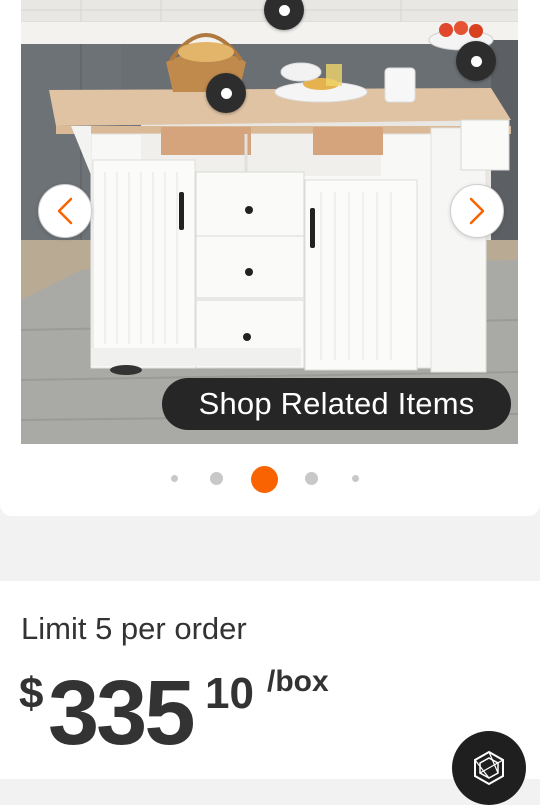 Image resolution: width=540 pixels, height=805 pixels. Describe the element at coordinates (31, 693) in the screenshot. I see `price-currency: $` at that location.